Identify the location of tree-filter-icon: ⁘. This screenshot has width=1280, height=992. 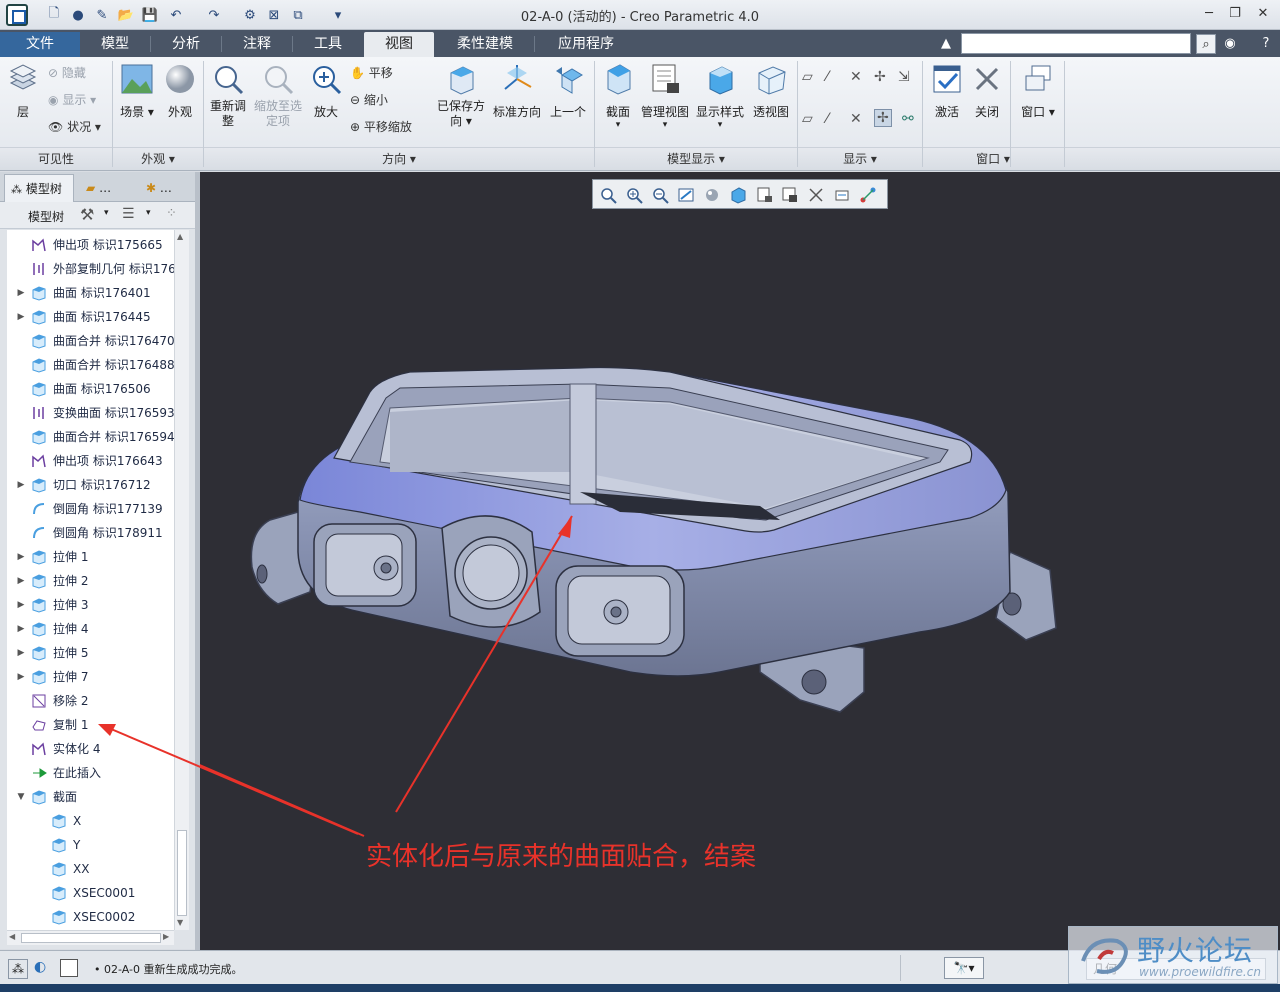
(171, 213).